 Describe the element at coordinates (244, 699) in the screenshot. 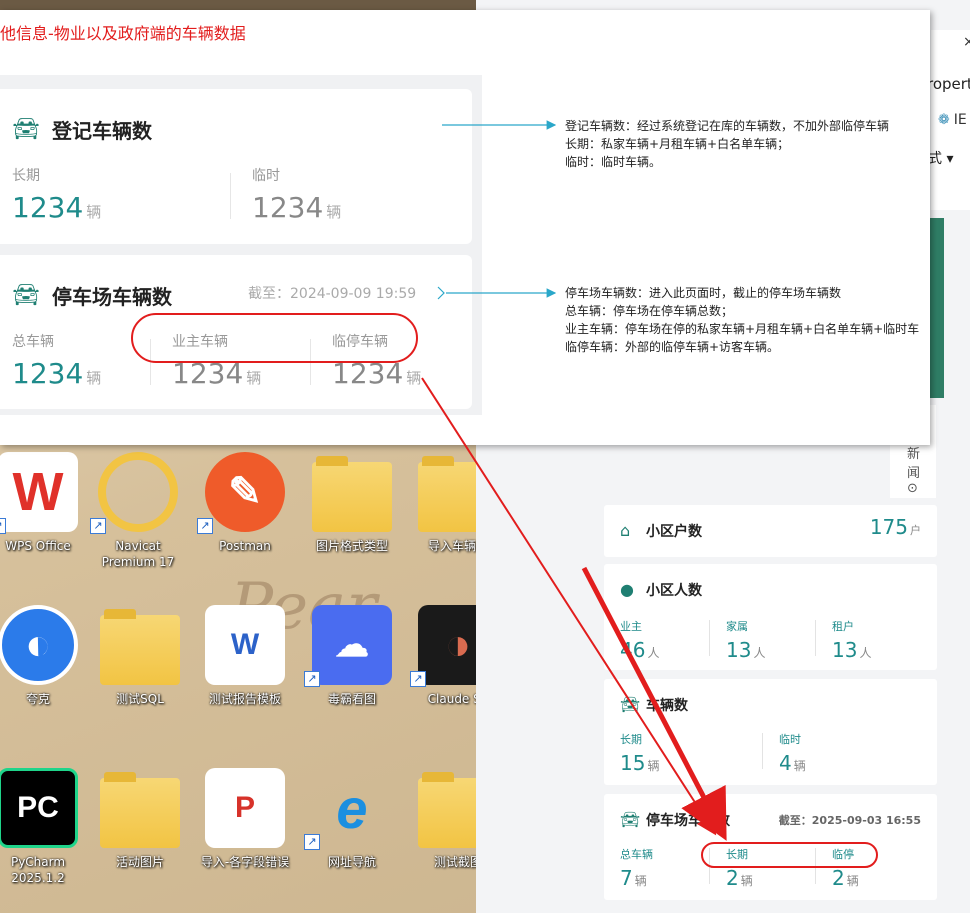

I see `icon-label: 测试报告模板` at that location.